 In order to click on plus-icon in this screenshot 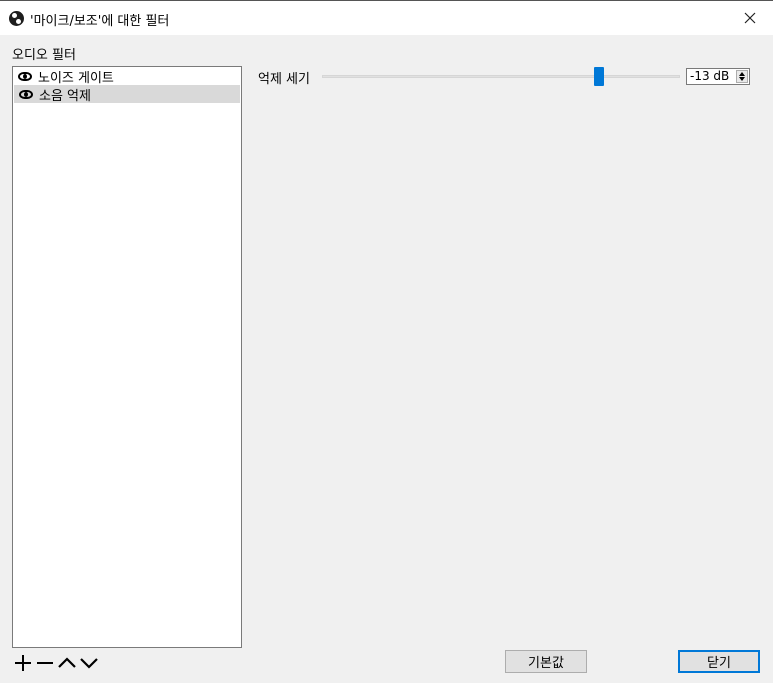, I will do `click(23, 663)`.